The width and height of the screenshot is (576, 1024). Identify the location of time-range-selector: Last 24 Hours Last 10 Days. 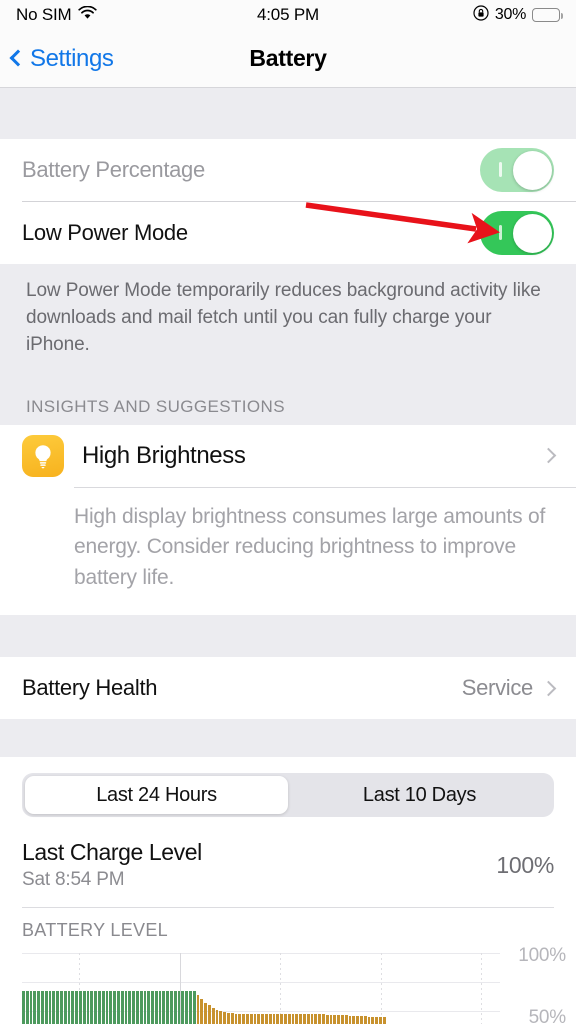
(288, 792).